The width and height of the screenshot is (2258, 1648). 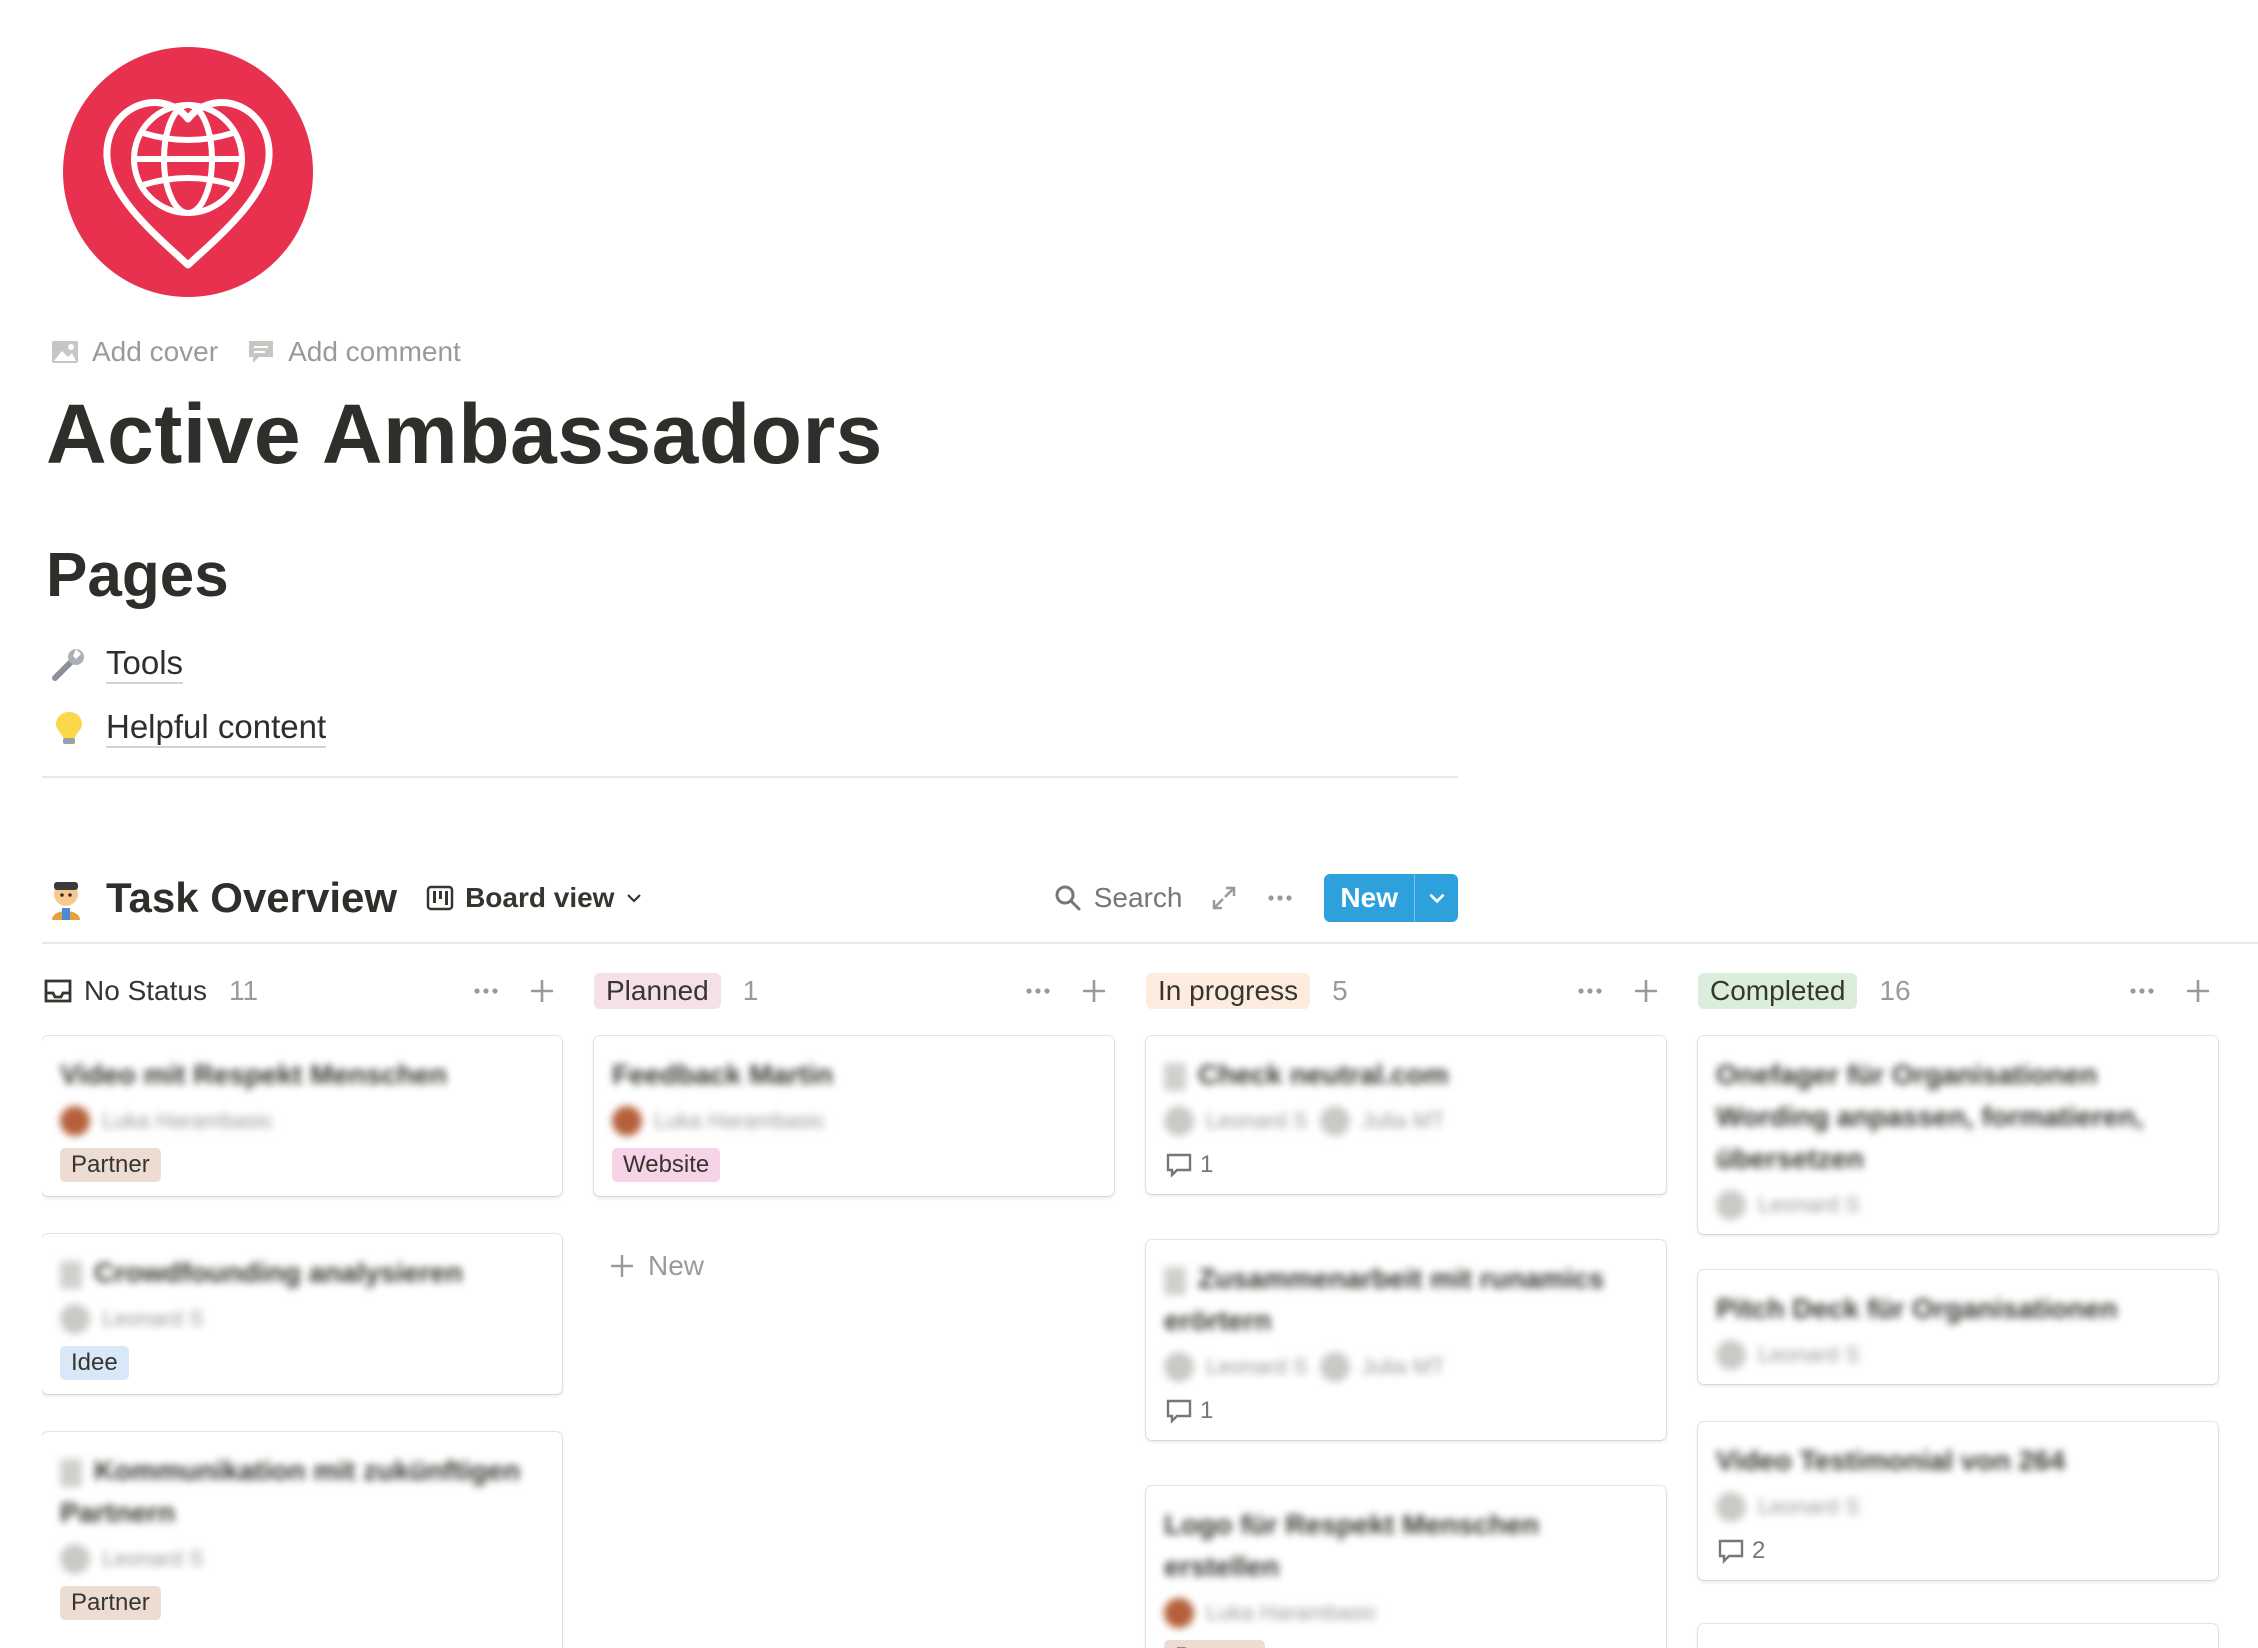 I want to click on expand-icon, so click(x=1224, y=898).